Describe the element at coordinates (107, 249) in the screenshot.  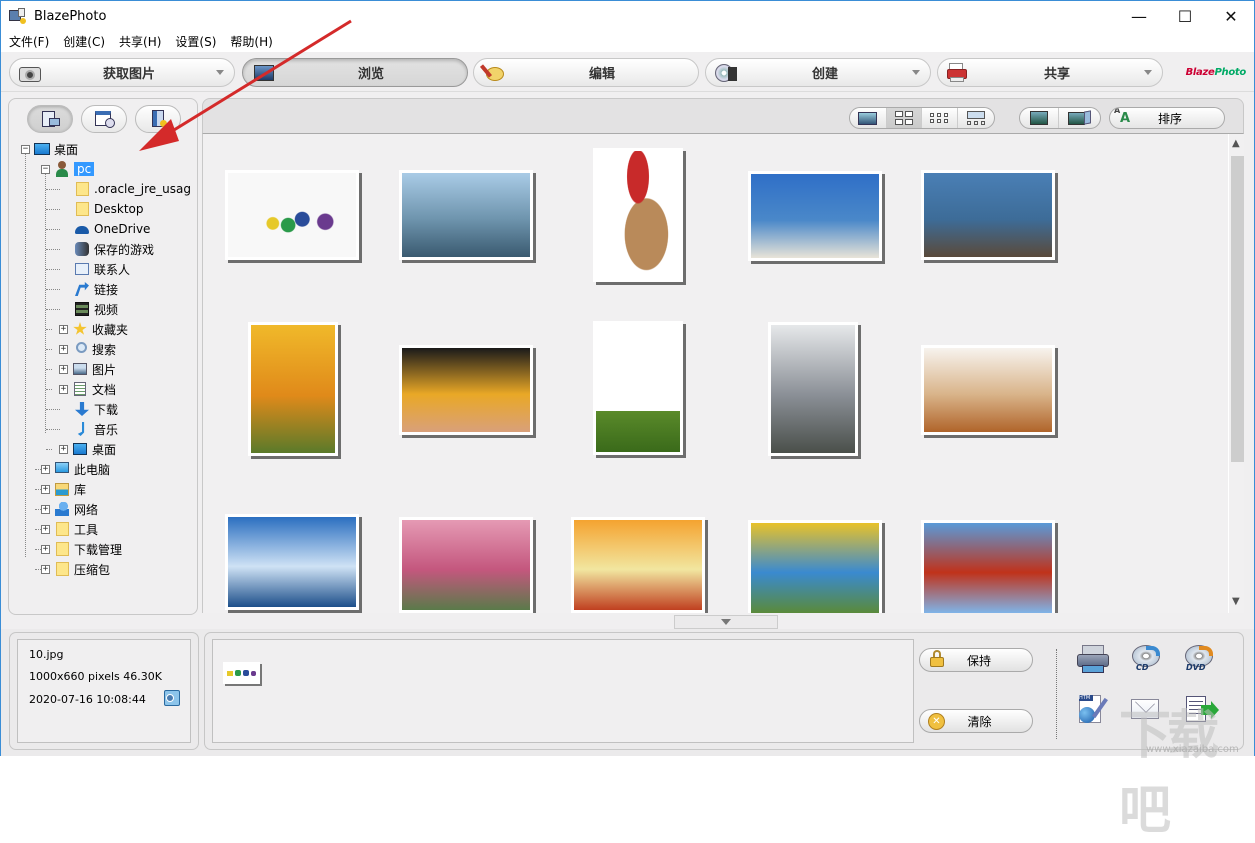
I see `tree-node-item: 保存的游戏` at that location.